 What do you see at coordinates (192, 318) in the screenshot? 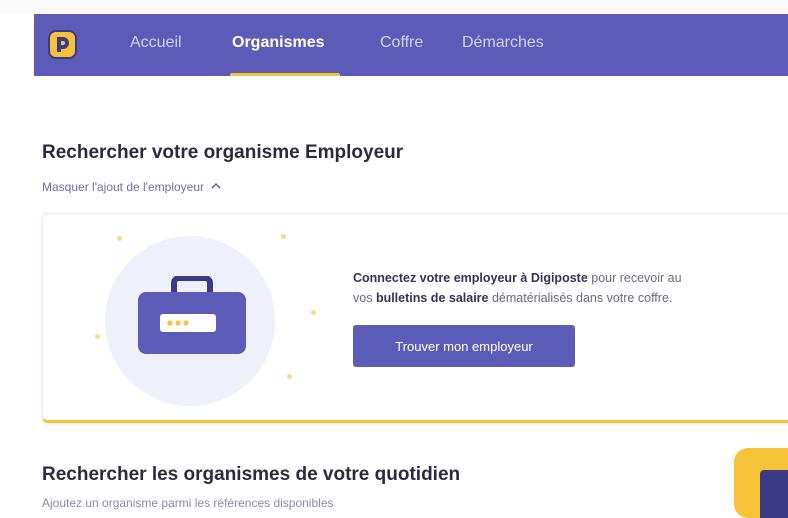
I see `briefcase-icon` at bounding box center [192, 318].